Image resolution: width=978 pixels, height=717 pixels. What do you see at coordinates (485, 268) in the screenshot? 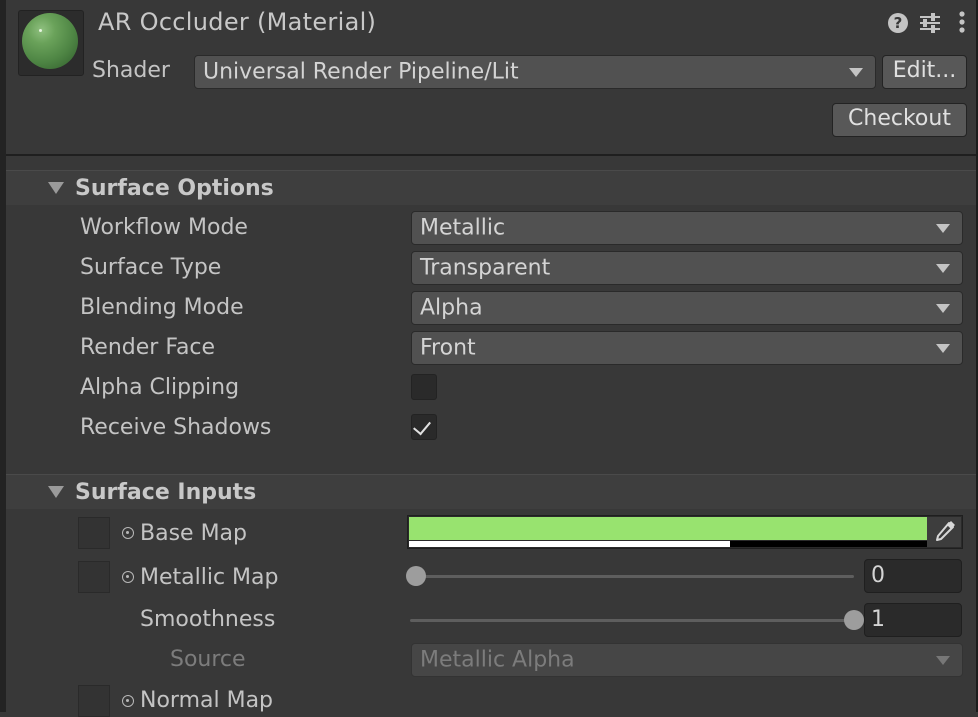
I see `surface-type-value: Transparent` at bounding box center [485, 268].